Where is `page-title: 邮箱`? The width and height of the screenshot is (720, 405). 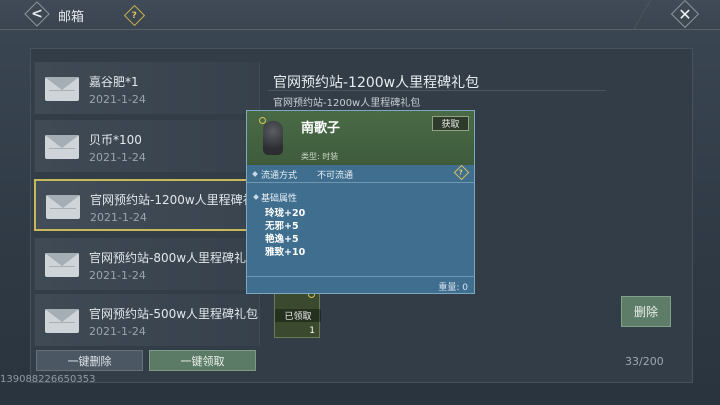
page-title: 邮箱 is located at coordinates (71, 17).